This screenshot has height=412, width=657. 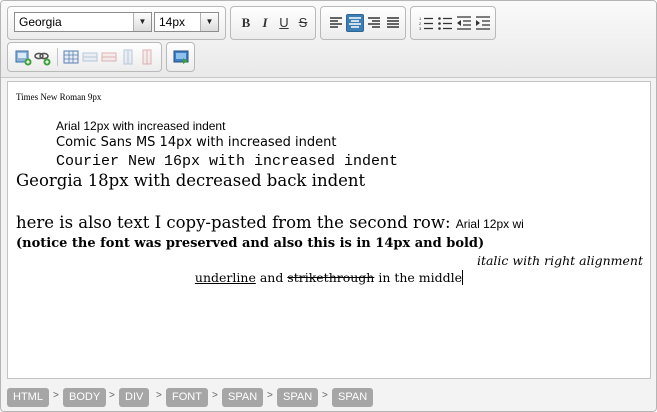 What do you see at coordinates (85, 397) in the screenshot?
I see `path-crumb-body: BODY` at bounding box center [85, 397].